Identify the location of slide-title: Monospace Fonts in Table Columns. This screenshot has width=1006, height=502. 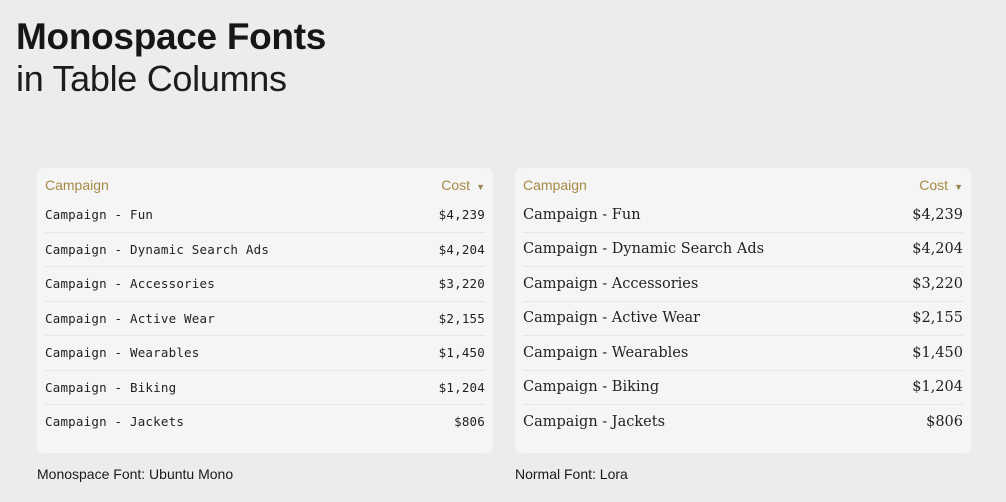
(171, 57).